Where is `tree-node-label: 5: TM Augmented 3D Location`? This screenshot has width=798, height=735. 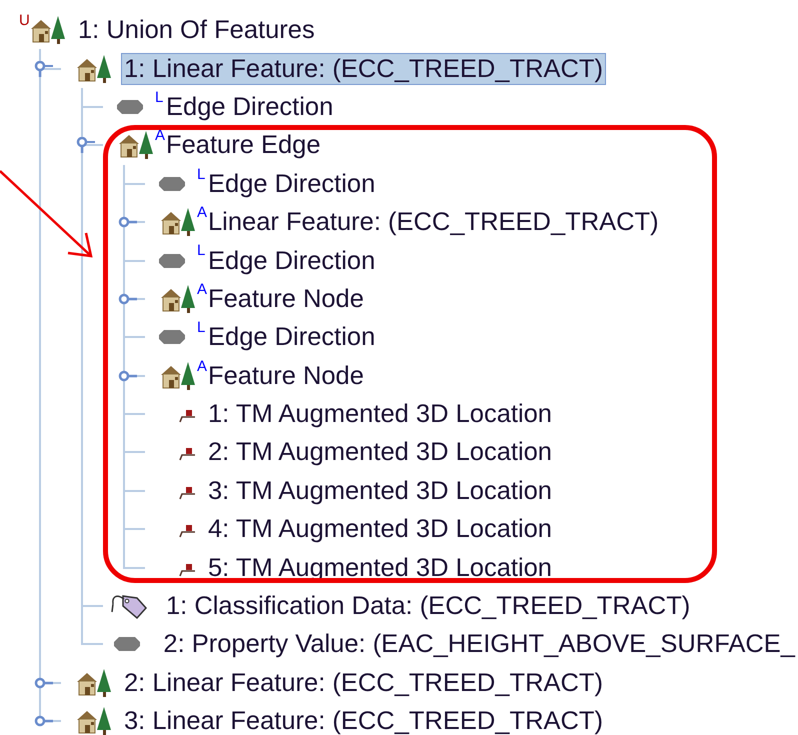
tree-node-label: 5: TM Augmented 3D Location is located at coordinates (380, 568).